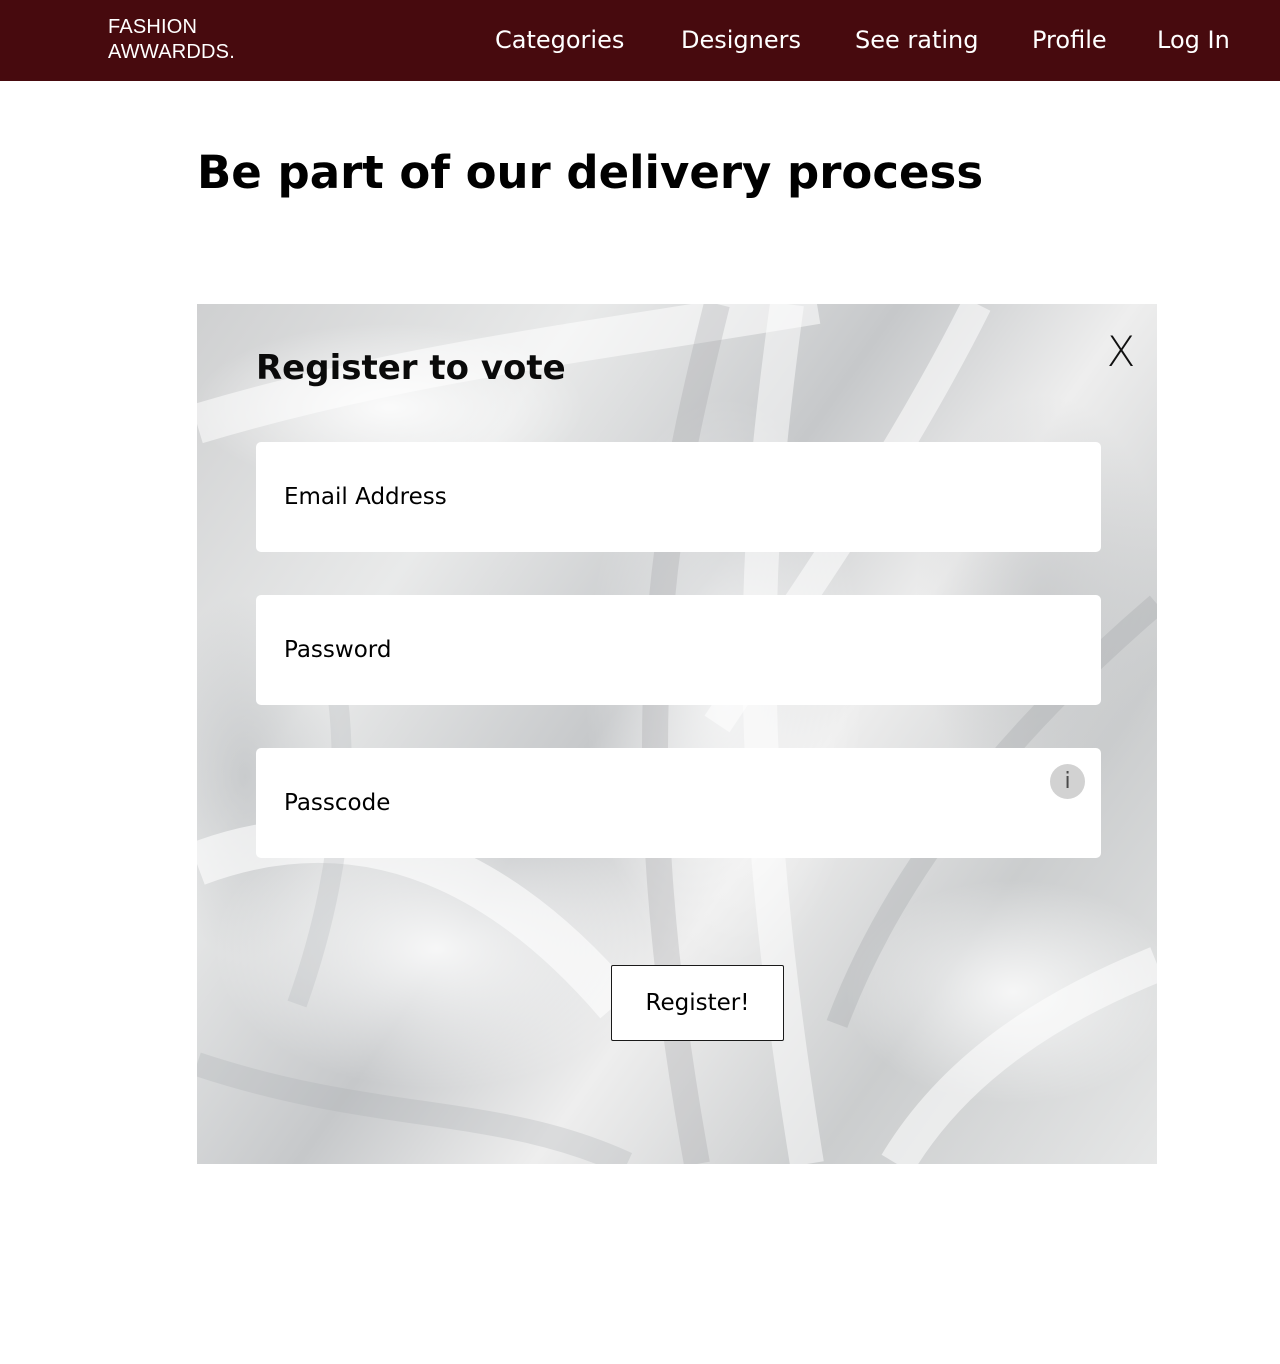 Image resolution: width=1280 pixels, height=1364 pixels. I want to click on email-field-container, so click(678, 497).